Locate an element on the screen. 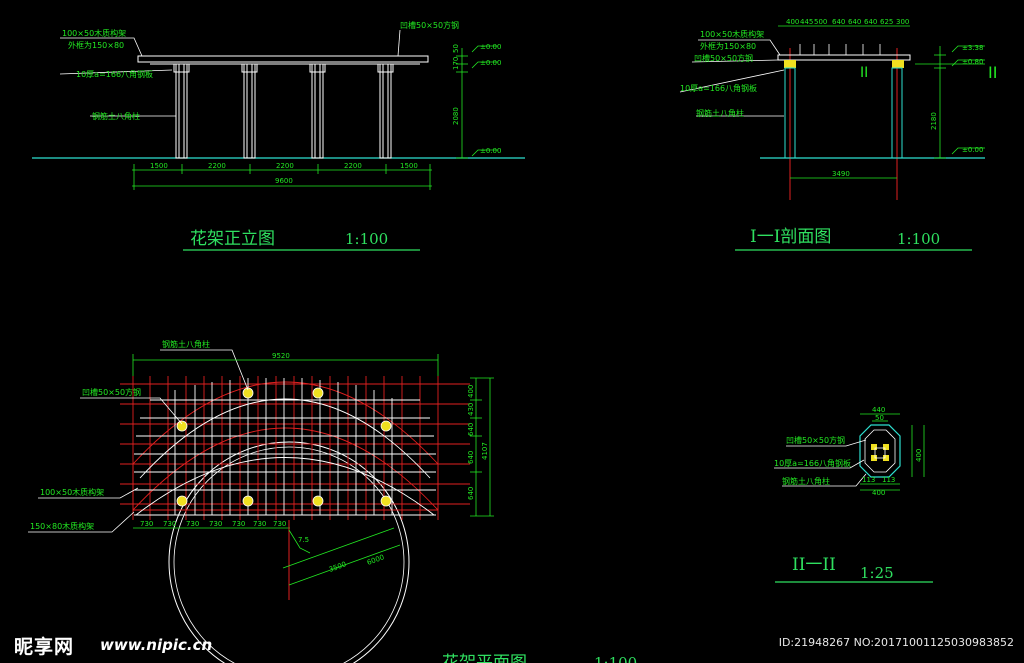 The height and width of the screenshot is (663, 1024). section1-scale: 1:100 is located at coordinates (918, 239).